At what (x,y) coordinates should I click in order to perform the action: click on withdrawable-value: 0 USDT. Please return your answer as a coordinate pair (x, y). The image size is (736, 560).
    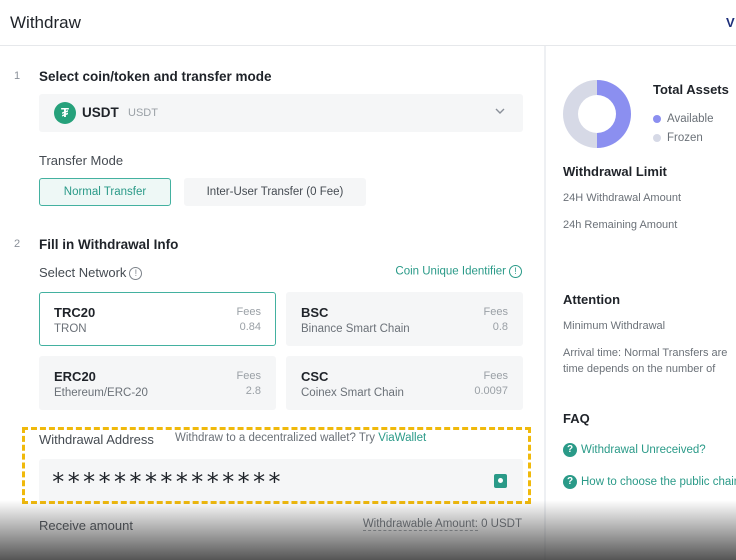
    Looking at the image, I should click on (501, 524).